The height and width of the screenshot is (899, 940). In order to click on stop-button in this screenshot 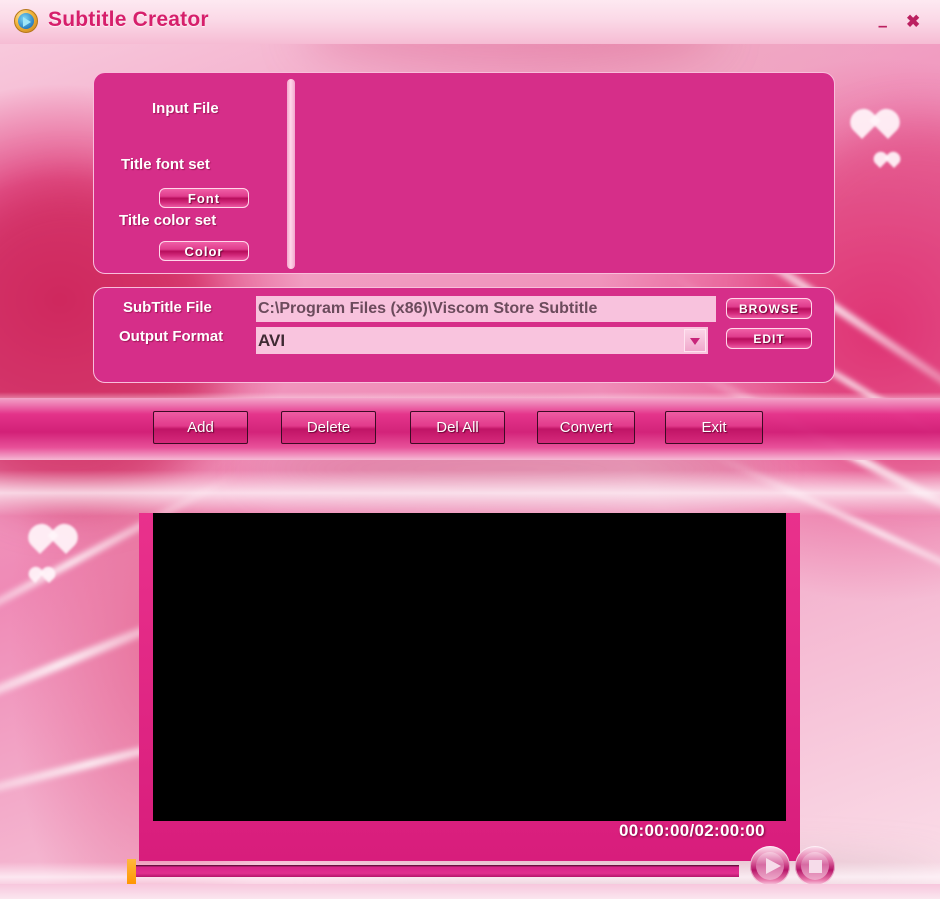, I will do `click(815, 866)`.